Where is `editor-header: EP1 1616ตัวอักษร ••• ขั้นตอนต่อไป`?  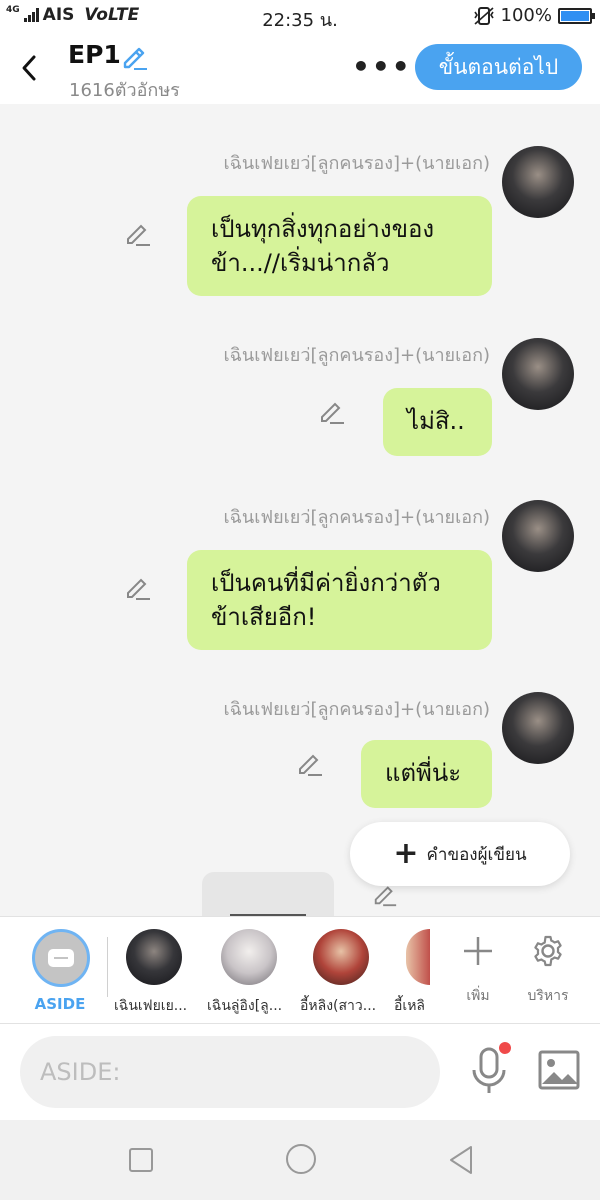 editor-header: EP1 1616ตัวอักษร ••• ขั้นตอนต่อไป is located at coordinates (300, 68).